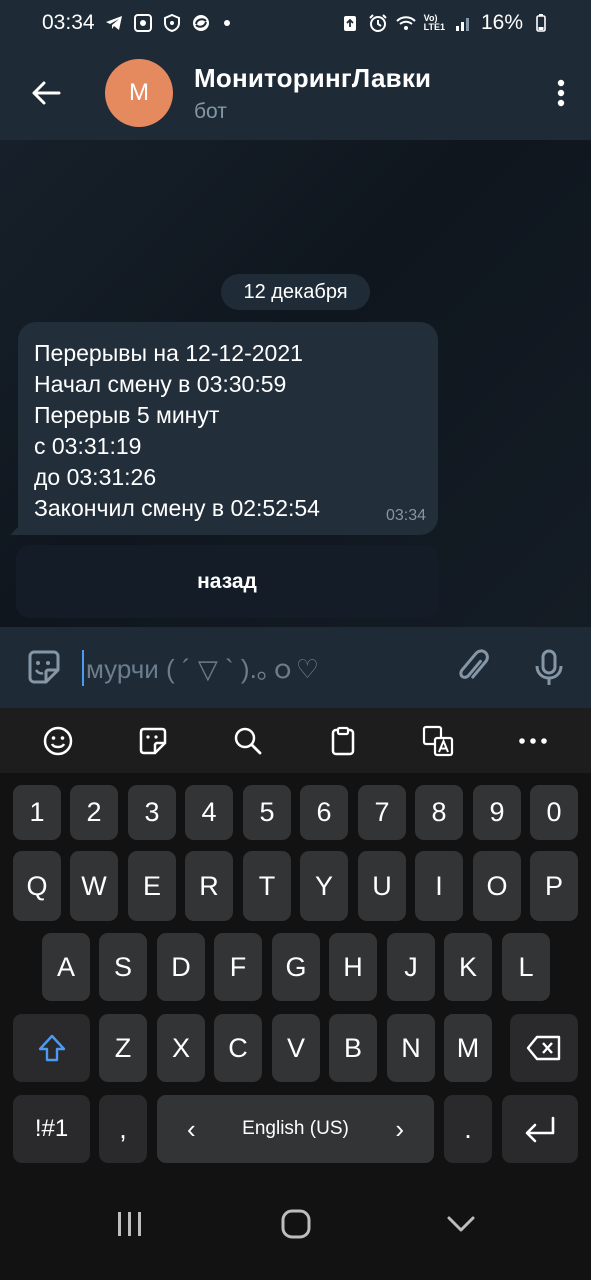 The image size is (591, 1280). I want to click on key-q: Q, so click(37, 886).